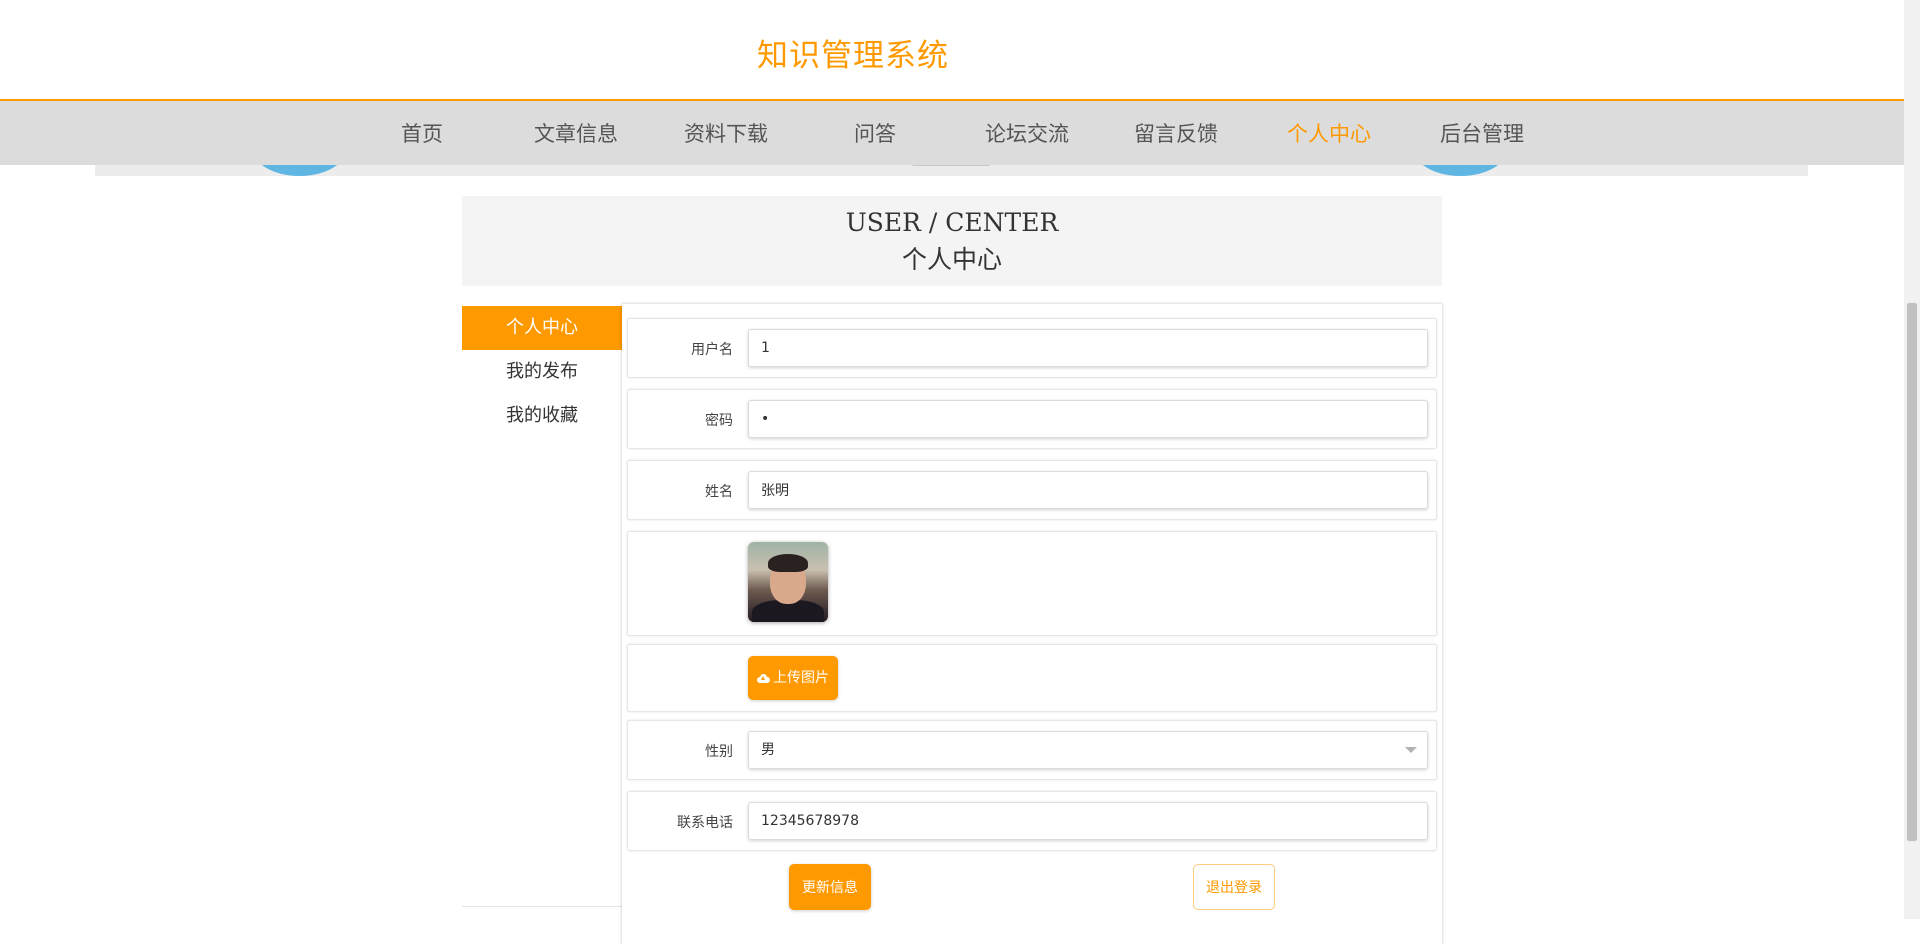  I want to click on phone-row: 联系电话, so click(1032, 821).